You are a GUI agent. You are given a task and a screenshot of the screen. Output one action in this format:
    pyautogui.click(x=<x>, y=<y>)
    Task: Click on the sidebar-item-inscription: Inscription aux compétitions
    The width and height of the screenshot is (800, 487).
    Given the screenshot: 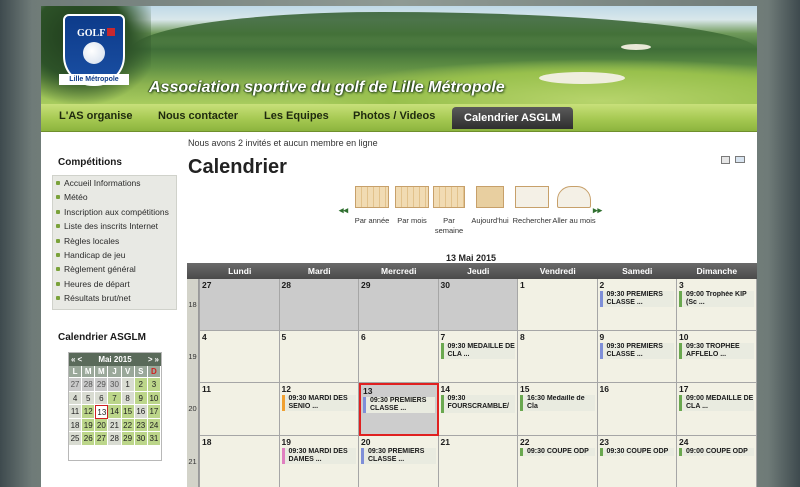 What is the action you would take?
    pyautogui.click(x=114, y=212)
    